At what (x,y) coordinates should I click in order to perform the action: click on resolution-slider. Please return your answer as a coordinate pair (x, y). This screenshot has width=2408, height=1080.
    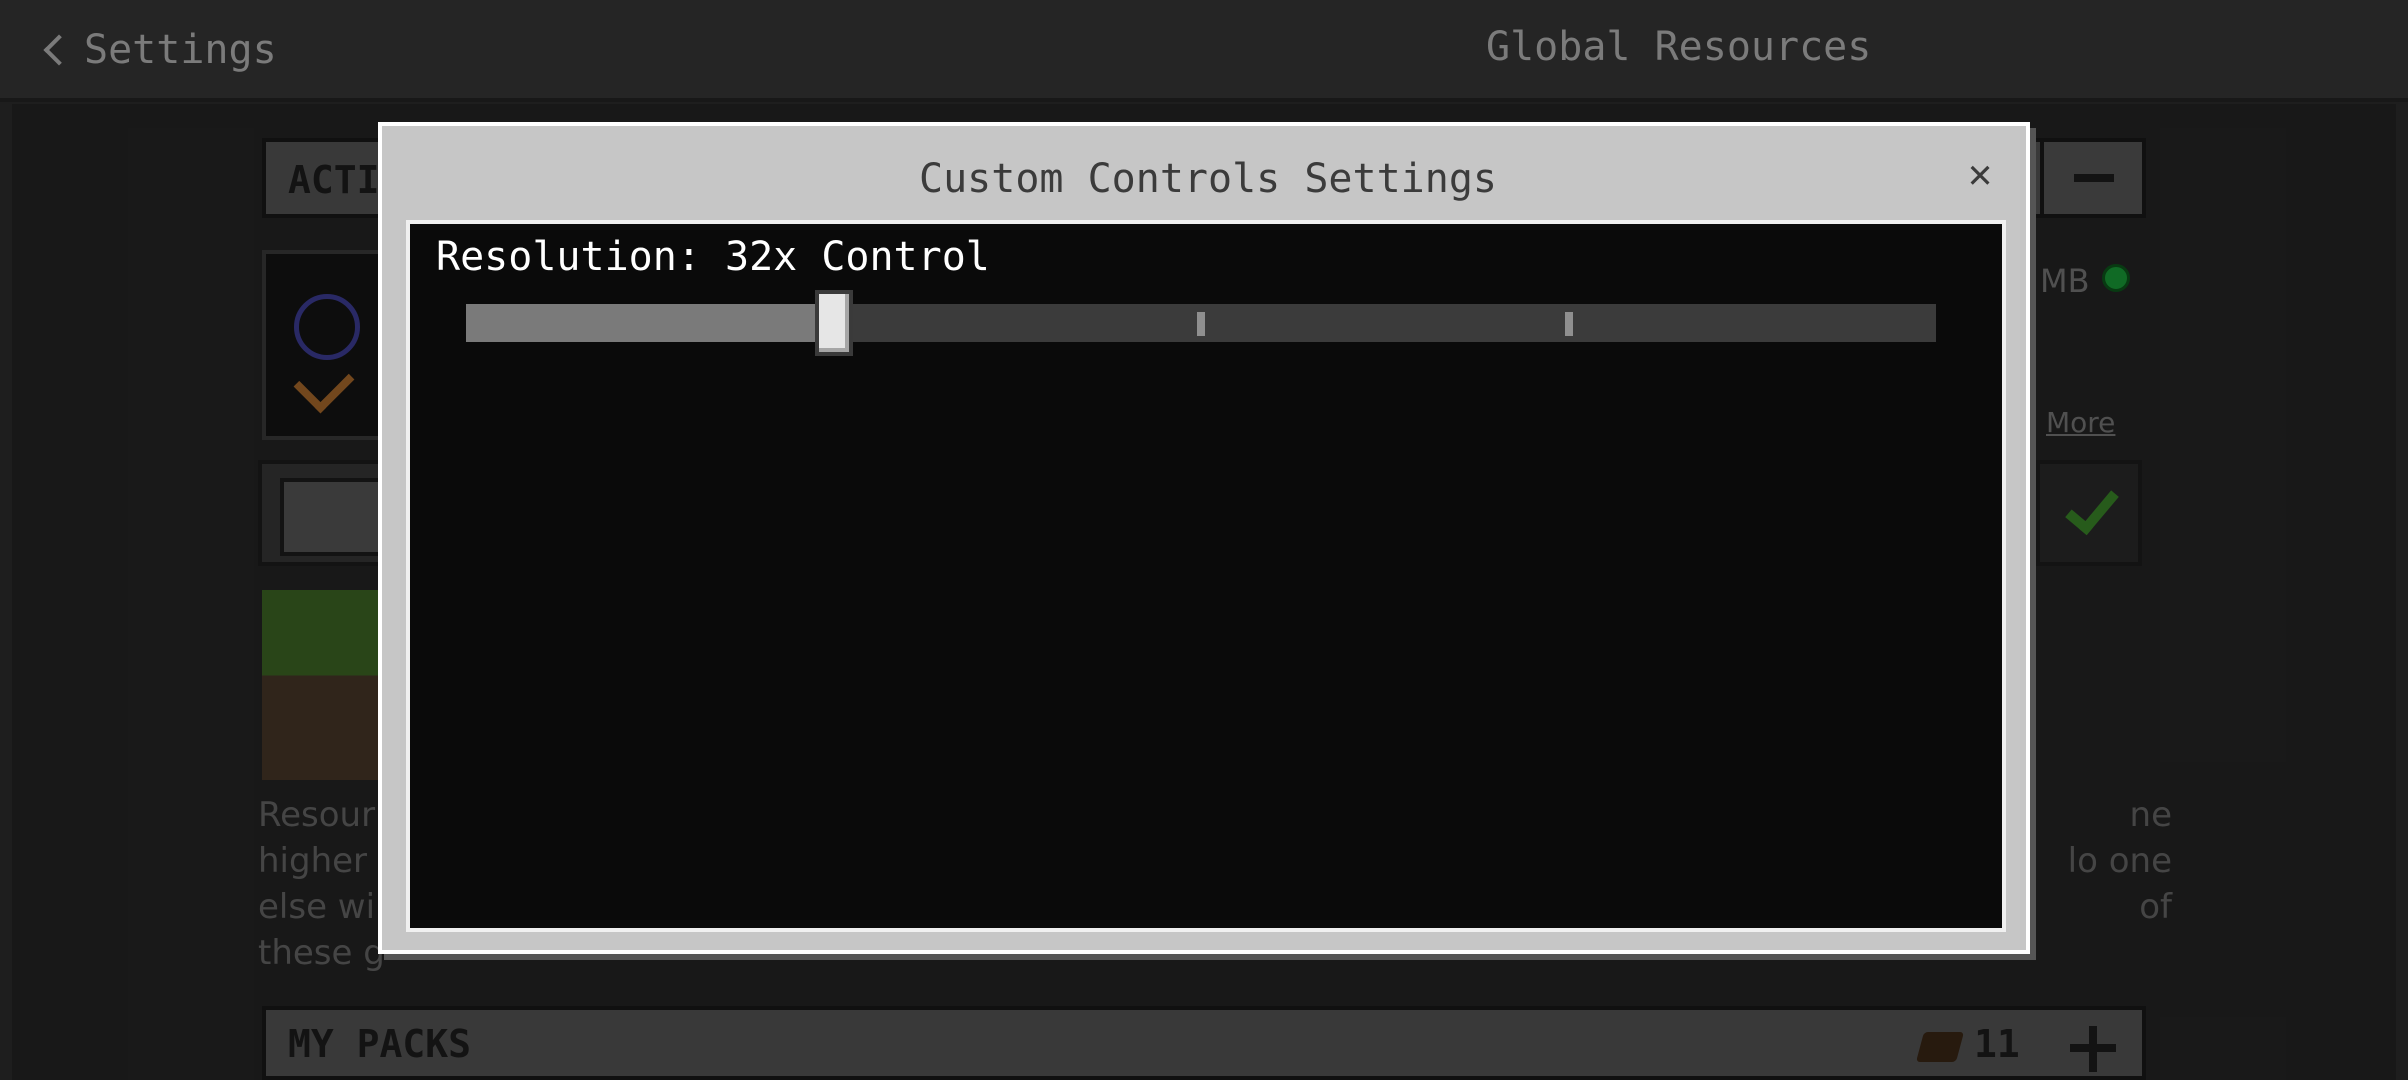
    Looking at the image, I should click on (1201, 323).